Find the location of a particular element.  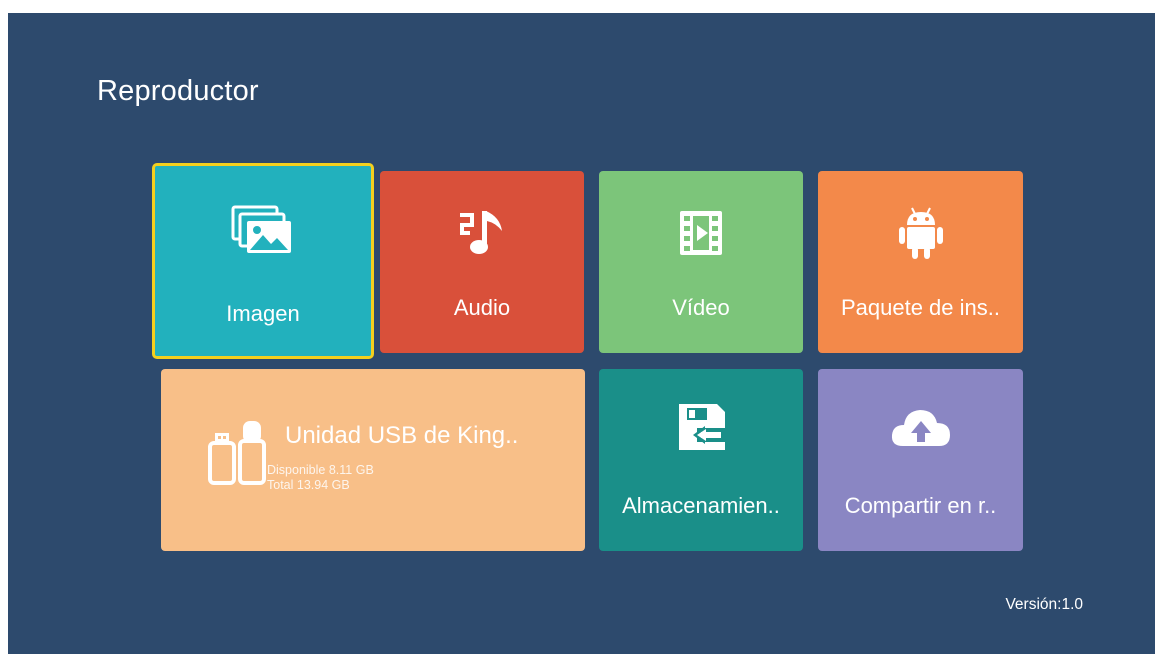

page-title: Reproductor is located at coordinates (178, 91).